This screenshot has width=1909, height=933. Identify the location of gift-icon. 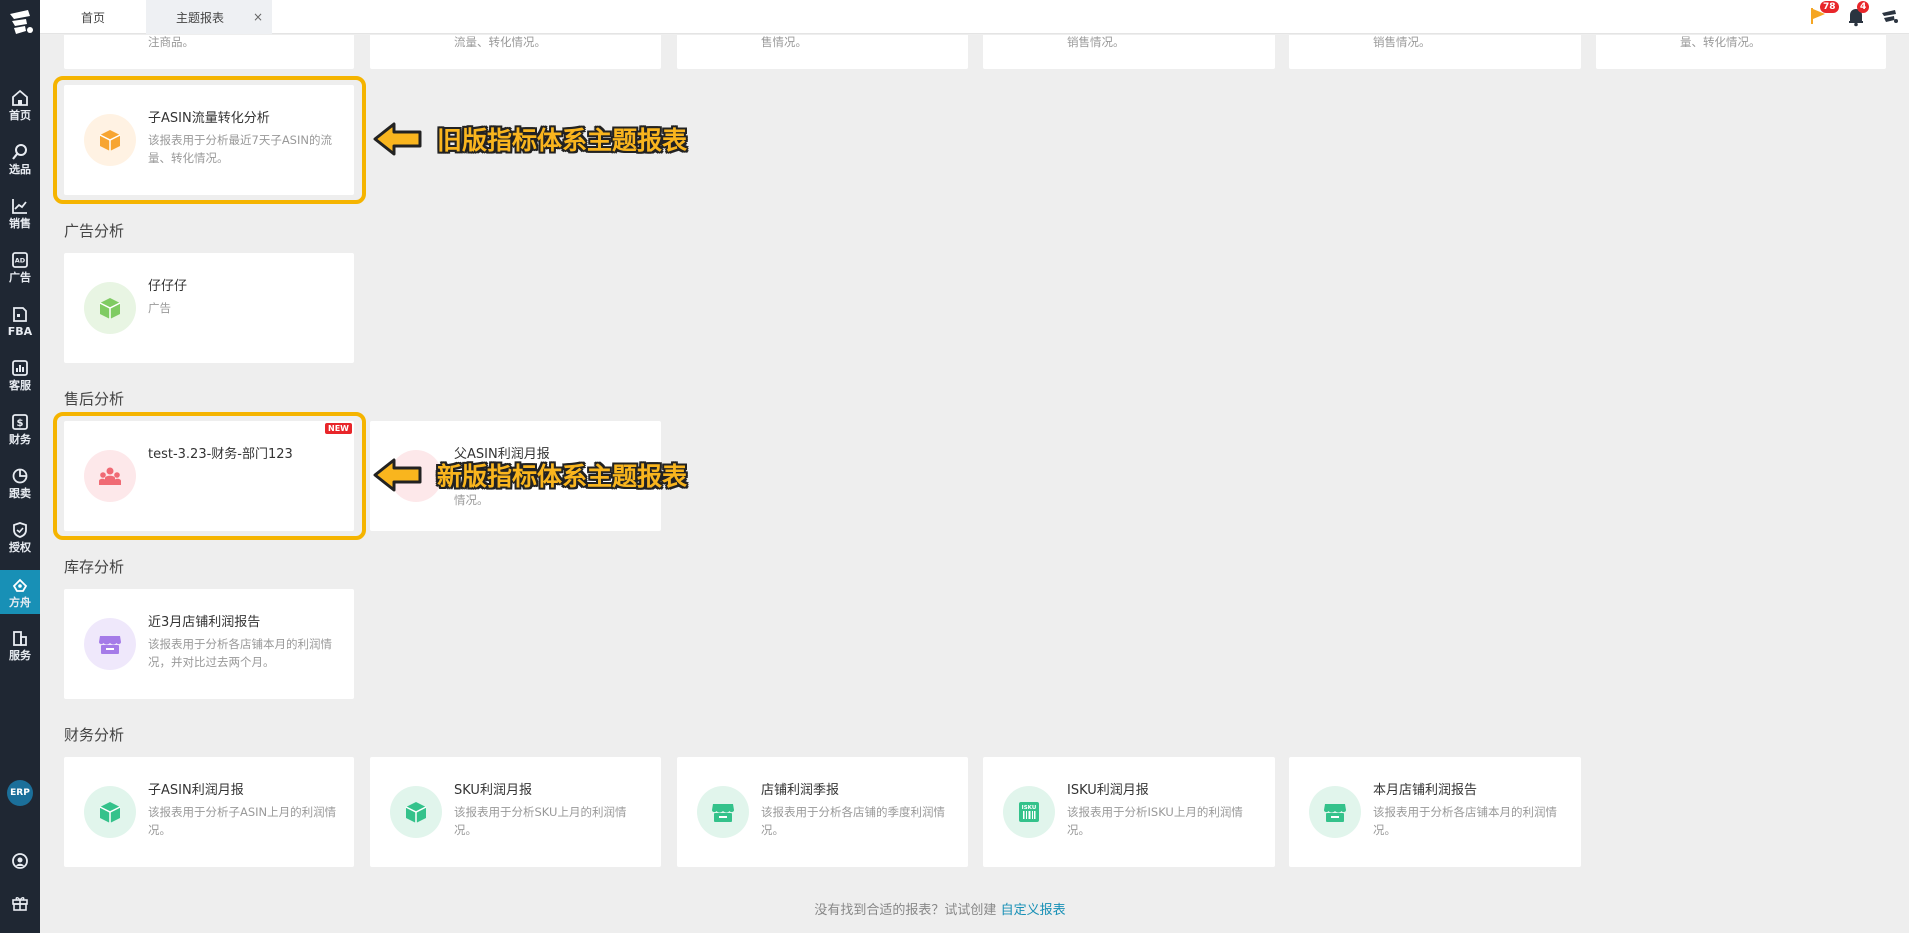
(20, 903).